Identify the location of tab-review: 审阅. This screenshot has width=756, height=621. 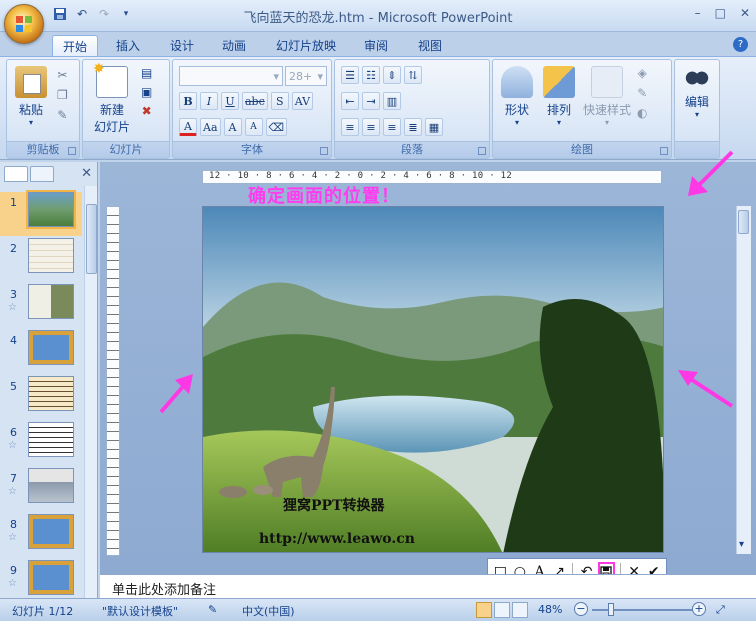
(376, 45).